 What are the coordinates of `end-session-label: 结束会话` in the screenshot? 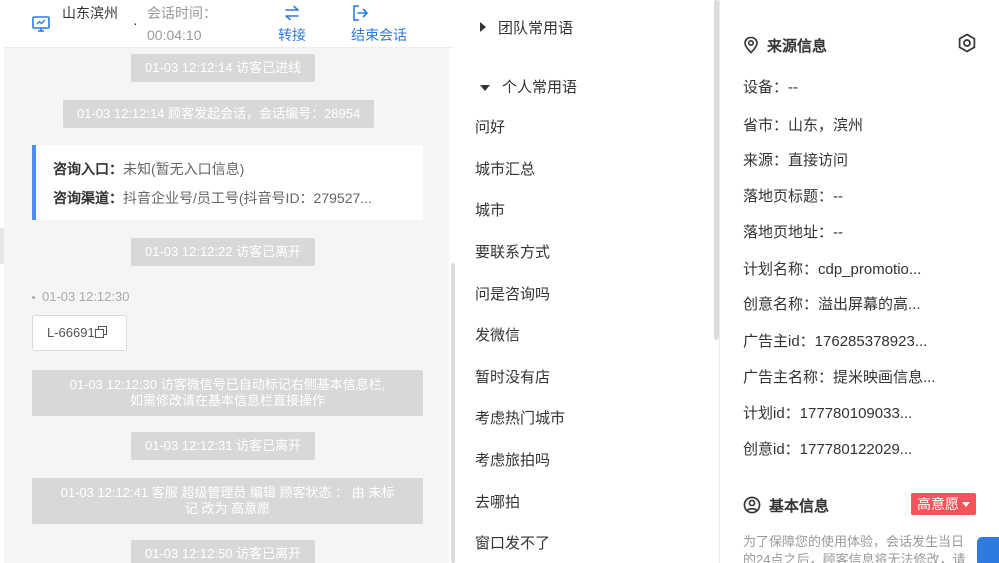 It's located at (379, 35).